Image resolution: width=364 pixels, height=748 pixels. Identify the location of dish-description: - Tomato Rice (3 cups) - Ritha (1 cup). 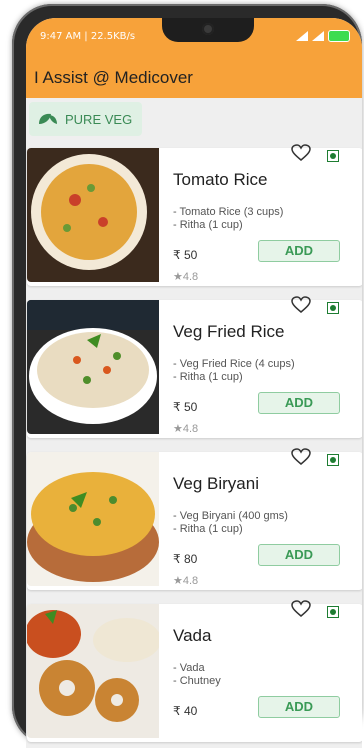
(228, 219).